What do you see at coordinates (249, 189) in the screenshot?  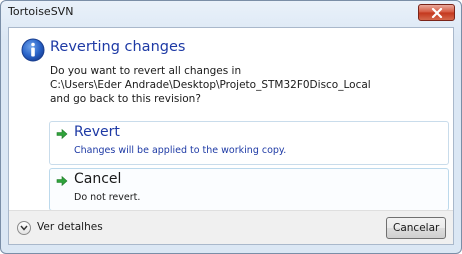 I see `cancel-command-link: Cancel Do not revert.` at bounding box center [249, 189].